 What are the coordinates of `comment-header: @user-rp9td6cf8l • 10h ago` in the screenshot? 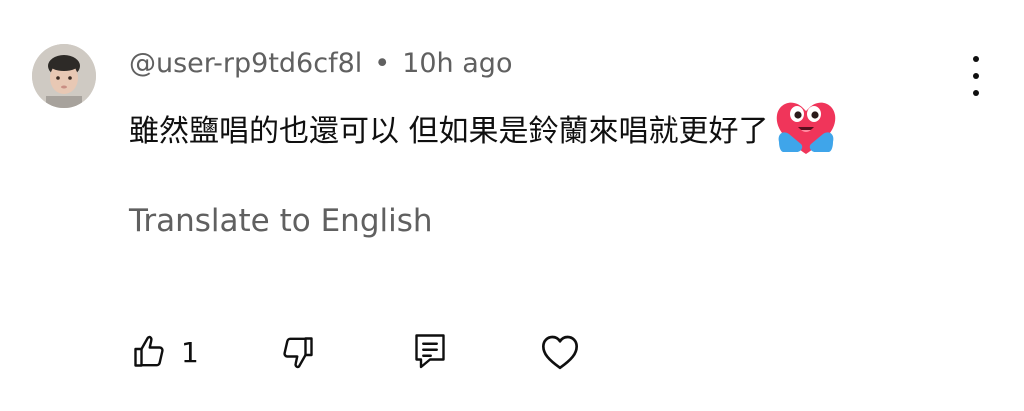 It's located at (320, 63).